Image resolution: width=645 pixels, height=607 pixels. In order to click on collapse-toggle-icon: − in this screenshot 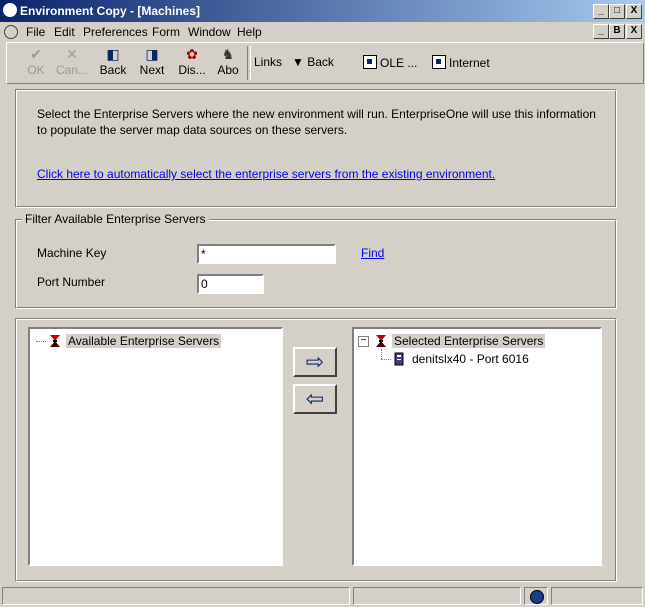, I will do `click(363, 341)`.